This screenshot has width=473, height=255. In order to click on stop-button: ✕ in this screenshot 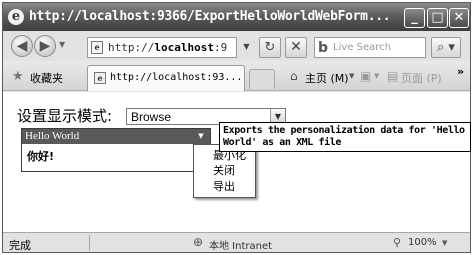, I will do `click(296, 47)`.